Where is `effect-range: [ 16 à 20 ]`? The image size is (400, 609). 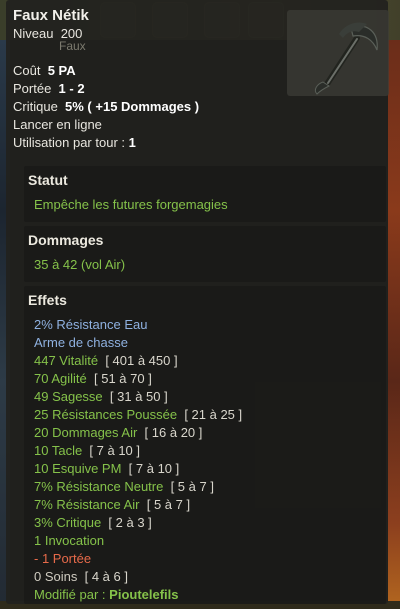
effect-range: [ 16 à 20 ] is located at coordinates (170, 432).